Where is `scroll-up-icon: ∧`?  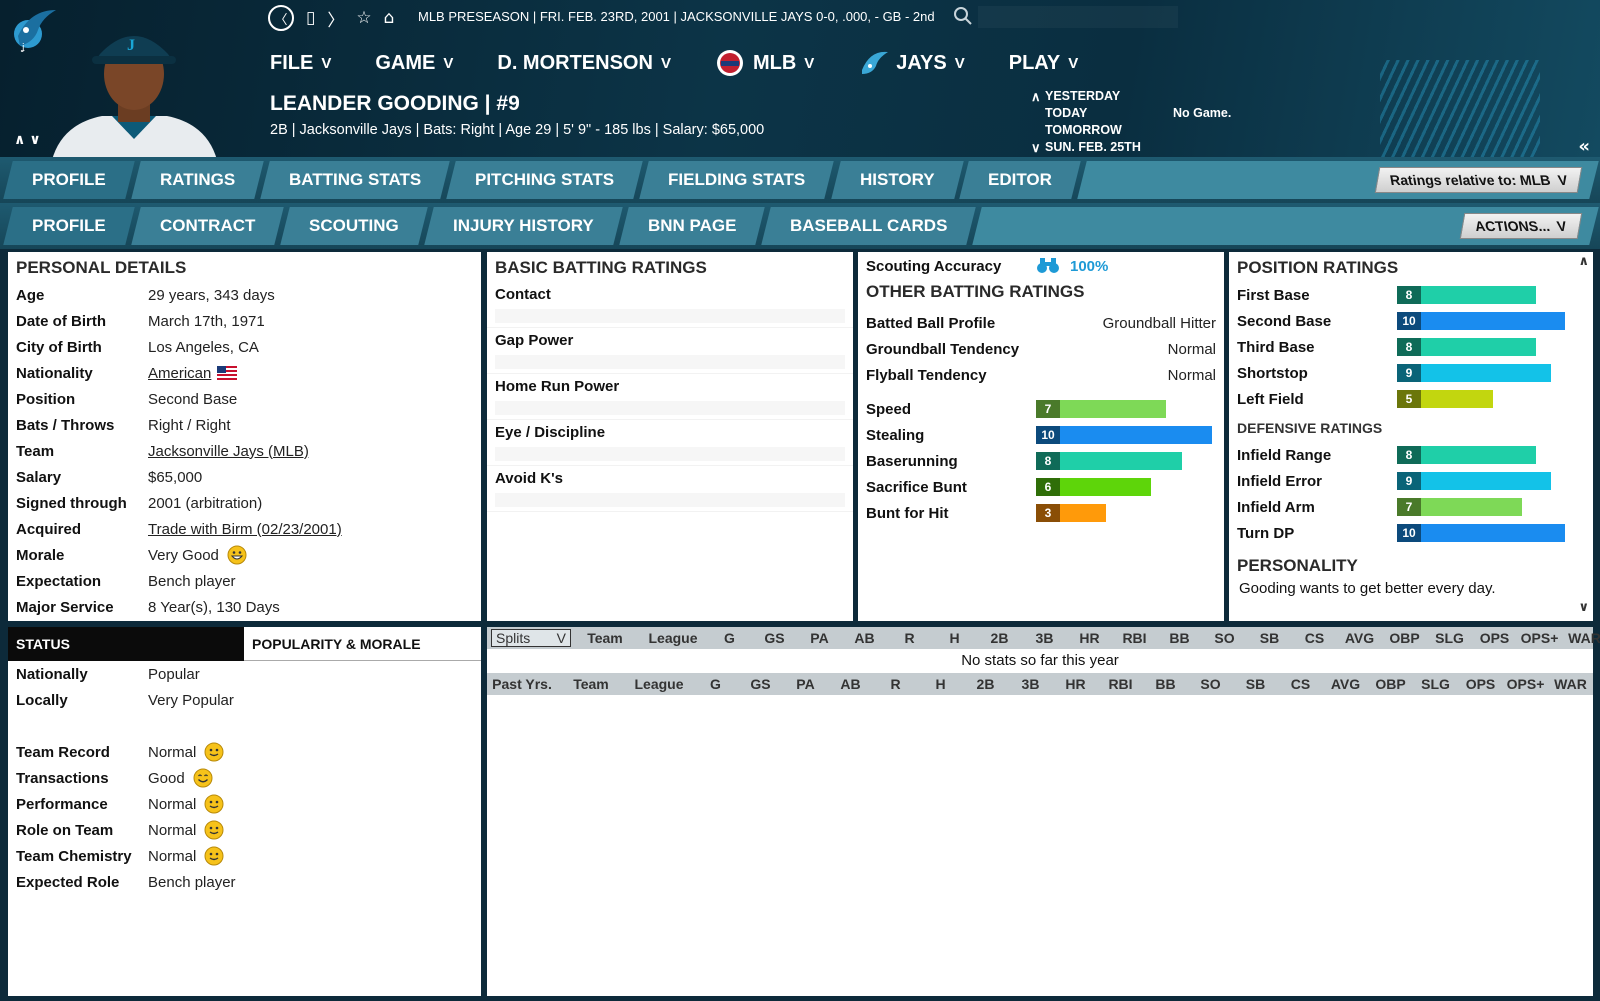 scroll-up-icon: ∧ is located at coordinates (1583, 261).